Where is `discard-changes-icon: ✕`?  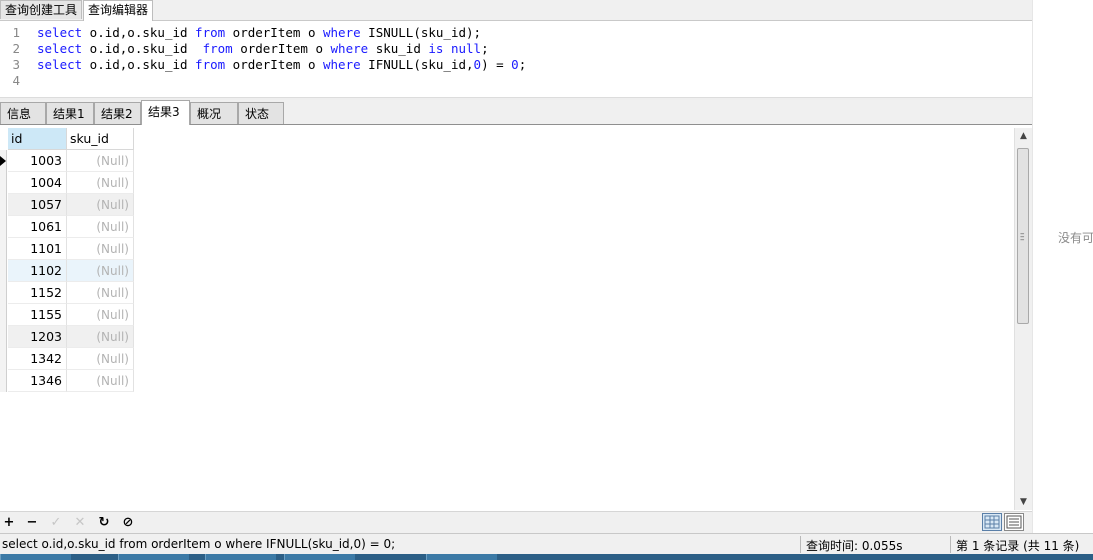
discard-changes-icon: ✕ is located at coordinates (80, 523).